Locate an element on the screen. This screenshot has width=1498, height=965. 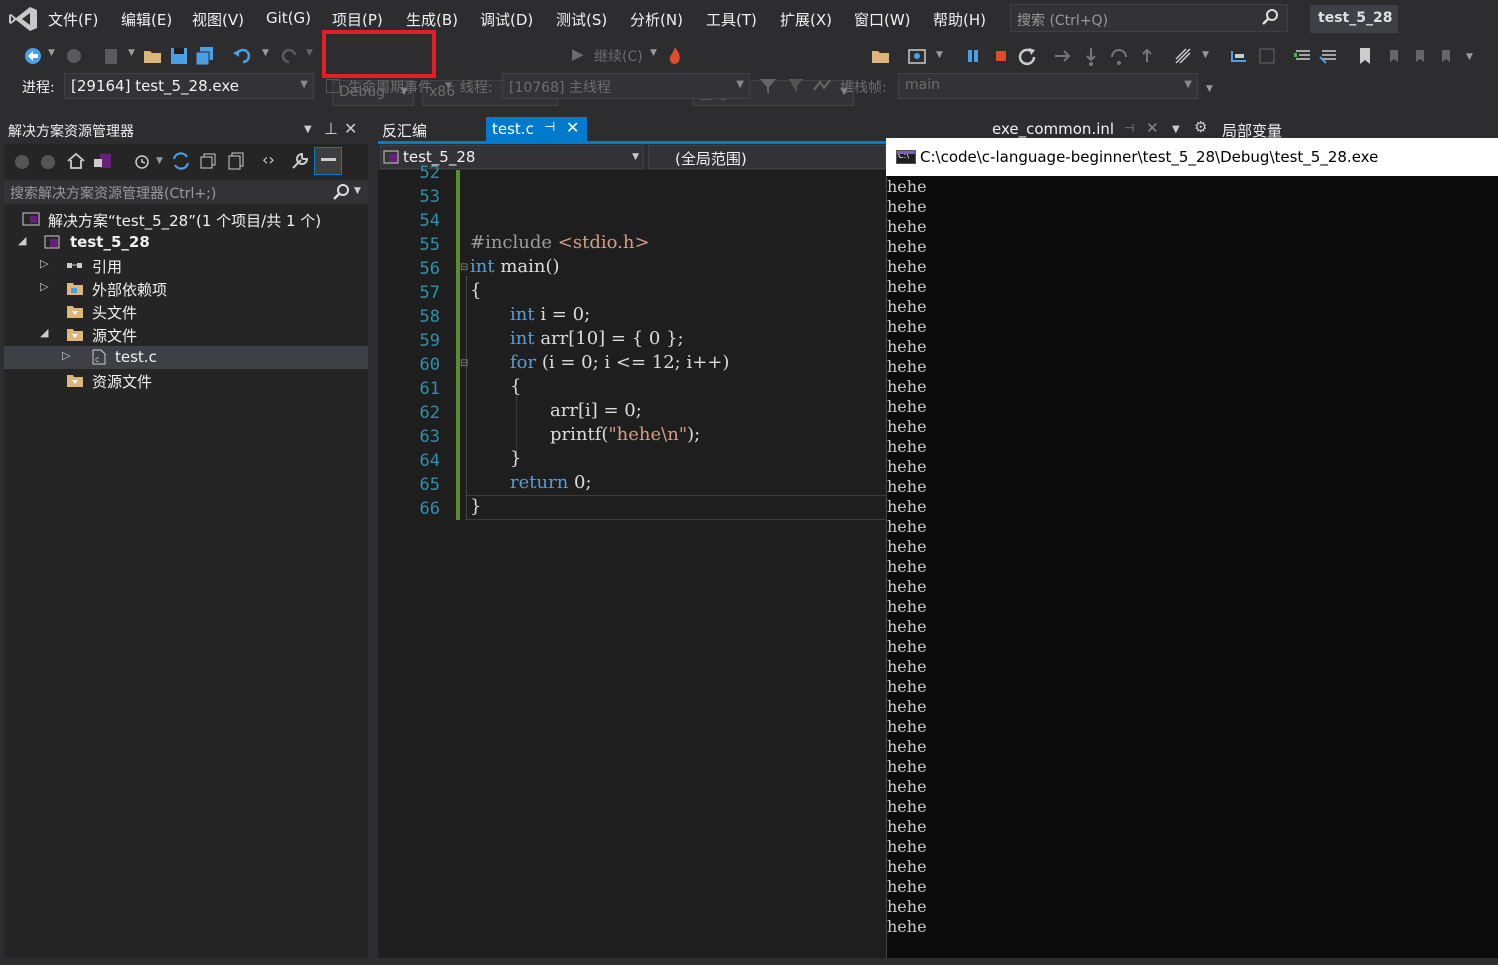
continue-dropdown-icon: ▼ is located at coordinates (653, 53).